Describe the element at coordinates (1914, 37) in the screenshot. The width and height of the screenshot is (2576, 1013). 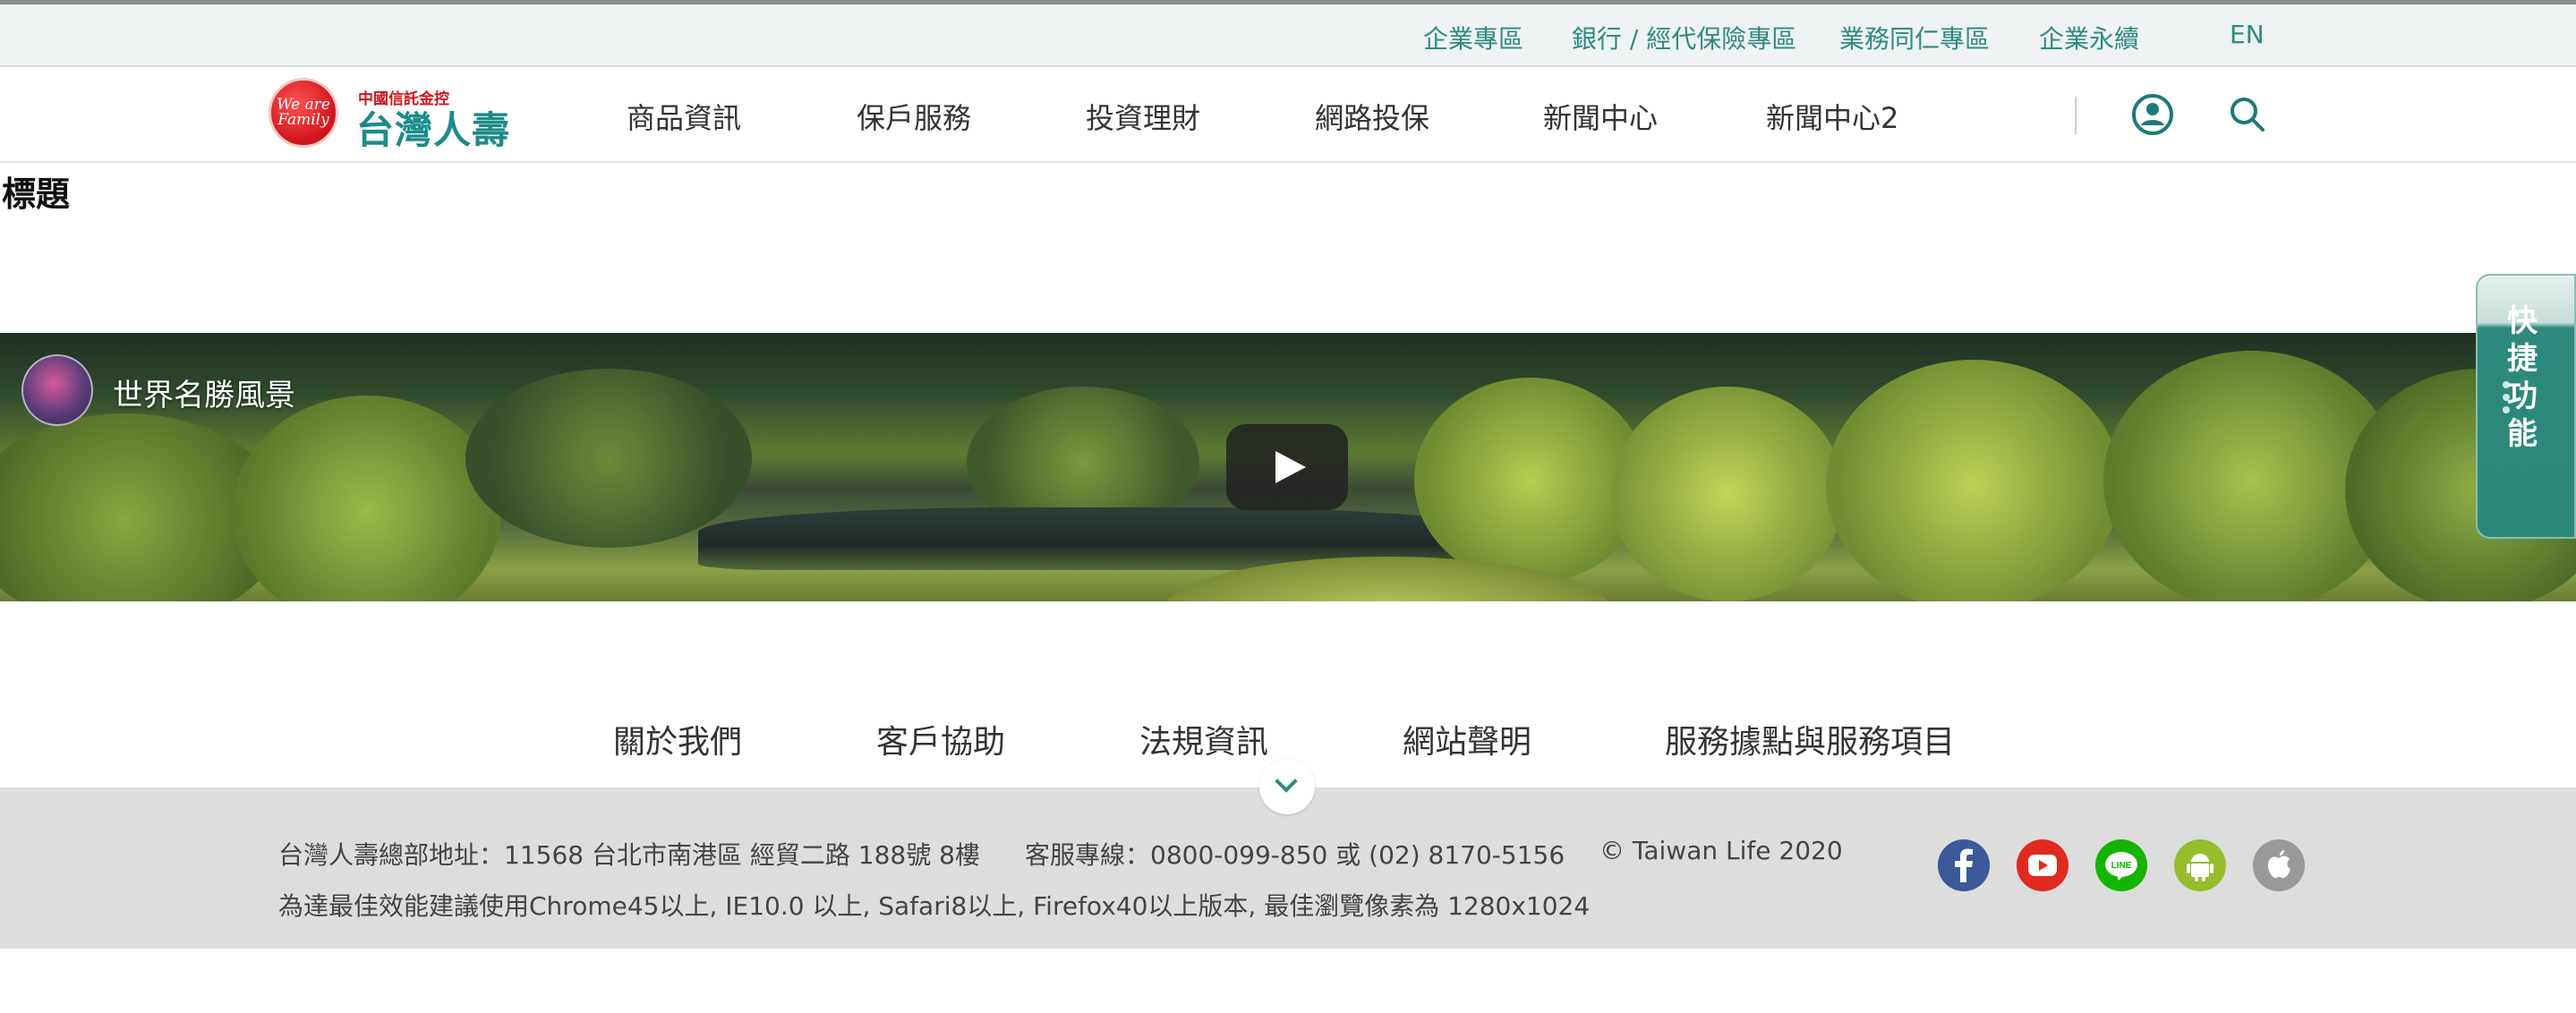
I see `link-agent: 業務同仁專區` at that location.